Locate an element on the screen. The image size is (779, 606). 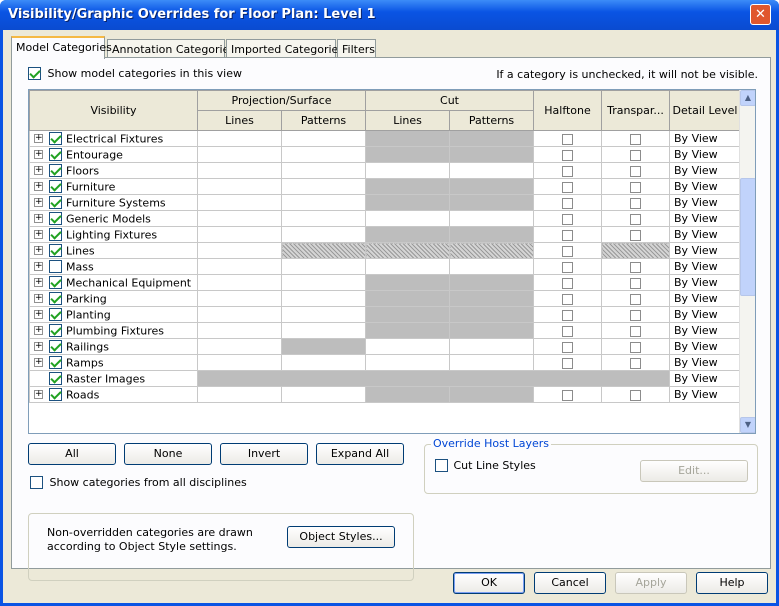
category-name-cell: + Mechanical Equipment is located at coordinates (113, 282).